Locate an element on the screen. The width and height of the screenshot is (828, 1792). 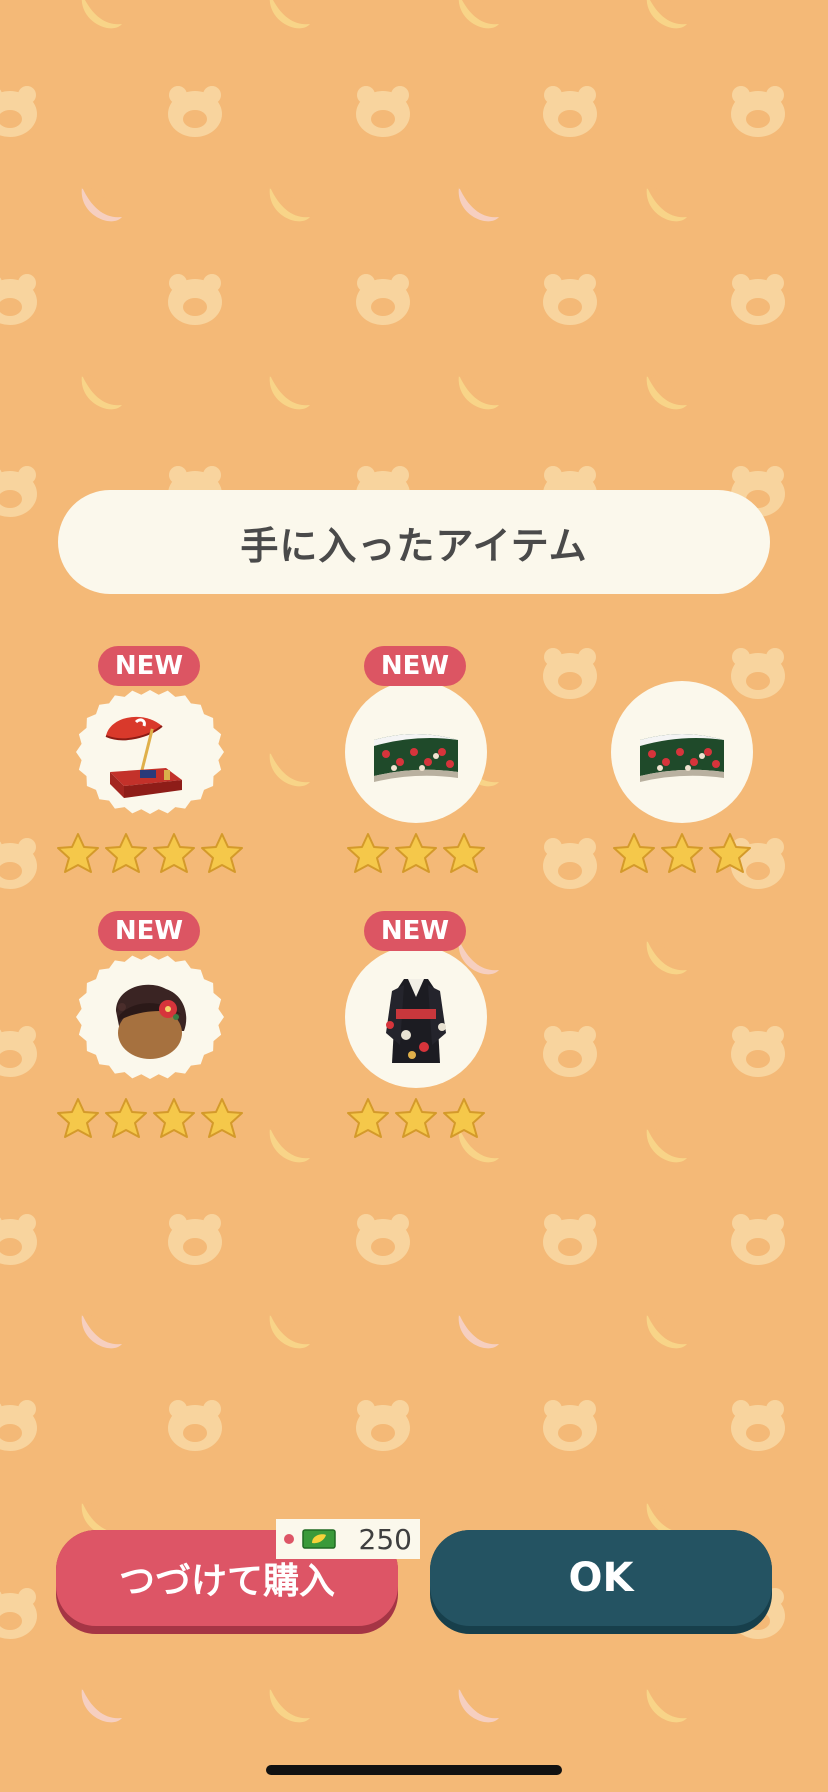
page-title: 手に入ったアイテム is located at coordinates (414, 545).